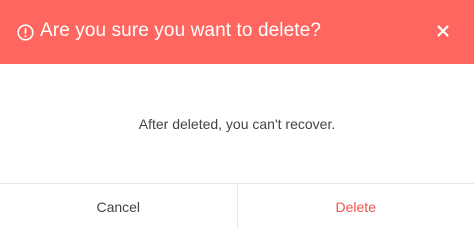  Describe the element at coordinates (119, 206) in the screenshot. I see `cancel-button: Cancel` at that location.